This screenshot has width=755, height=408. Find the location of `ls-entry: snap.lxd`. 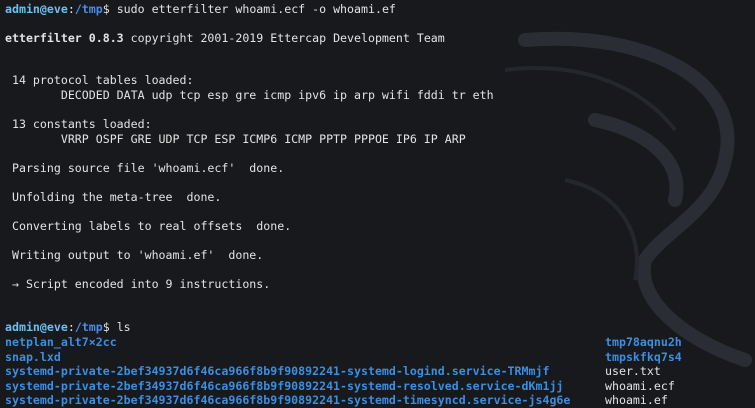

ls-entry: snap.lxd is located at coordinates (33, 356).